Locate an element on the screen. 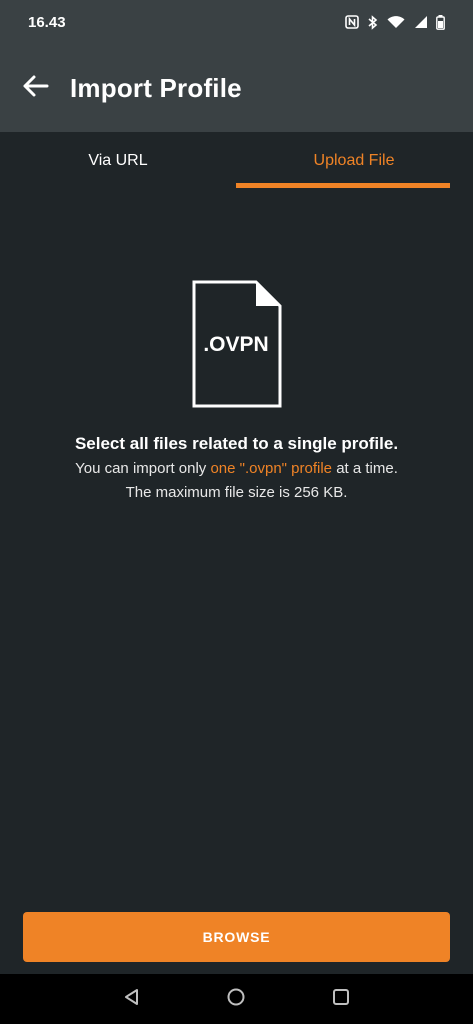 The width and height of the screenshot is (473, 1024). nav-home-button is located at coordinates (236, 999).